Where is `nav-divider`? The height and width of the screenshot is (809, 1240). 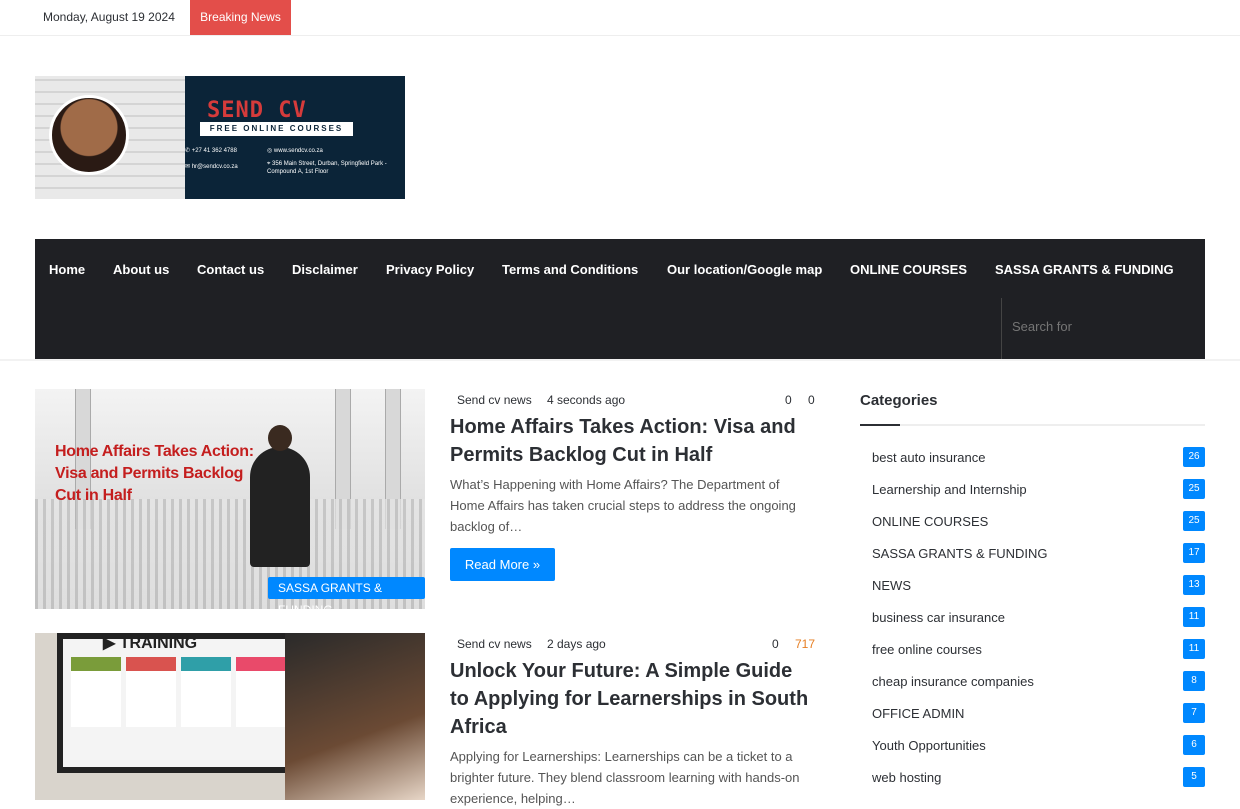
nav-divider is located at coordinates (620, 360).